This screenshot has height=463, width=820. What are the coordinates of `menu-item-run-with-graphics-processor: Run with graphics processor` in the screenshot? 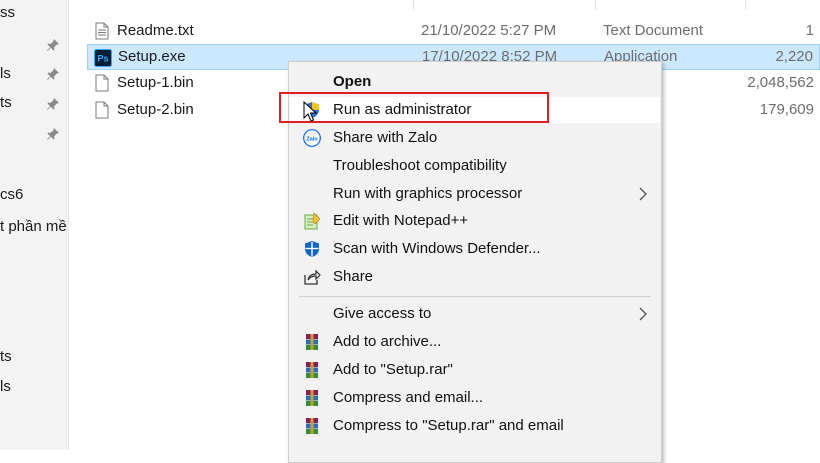 It's located at (475, 194).